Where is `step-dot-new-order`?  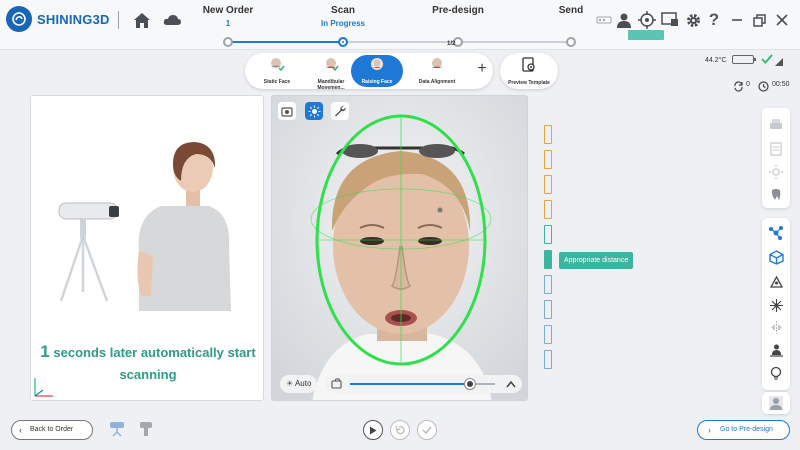
step-dot-new-order is located at coordinates (228, 42).